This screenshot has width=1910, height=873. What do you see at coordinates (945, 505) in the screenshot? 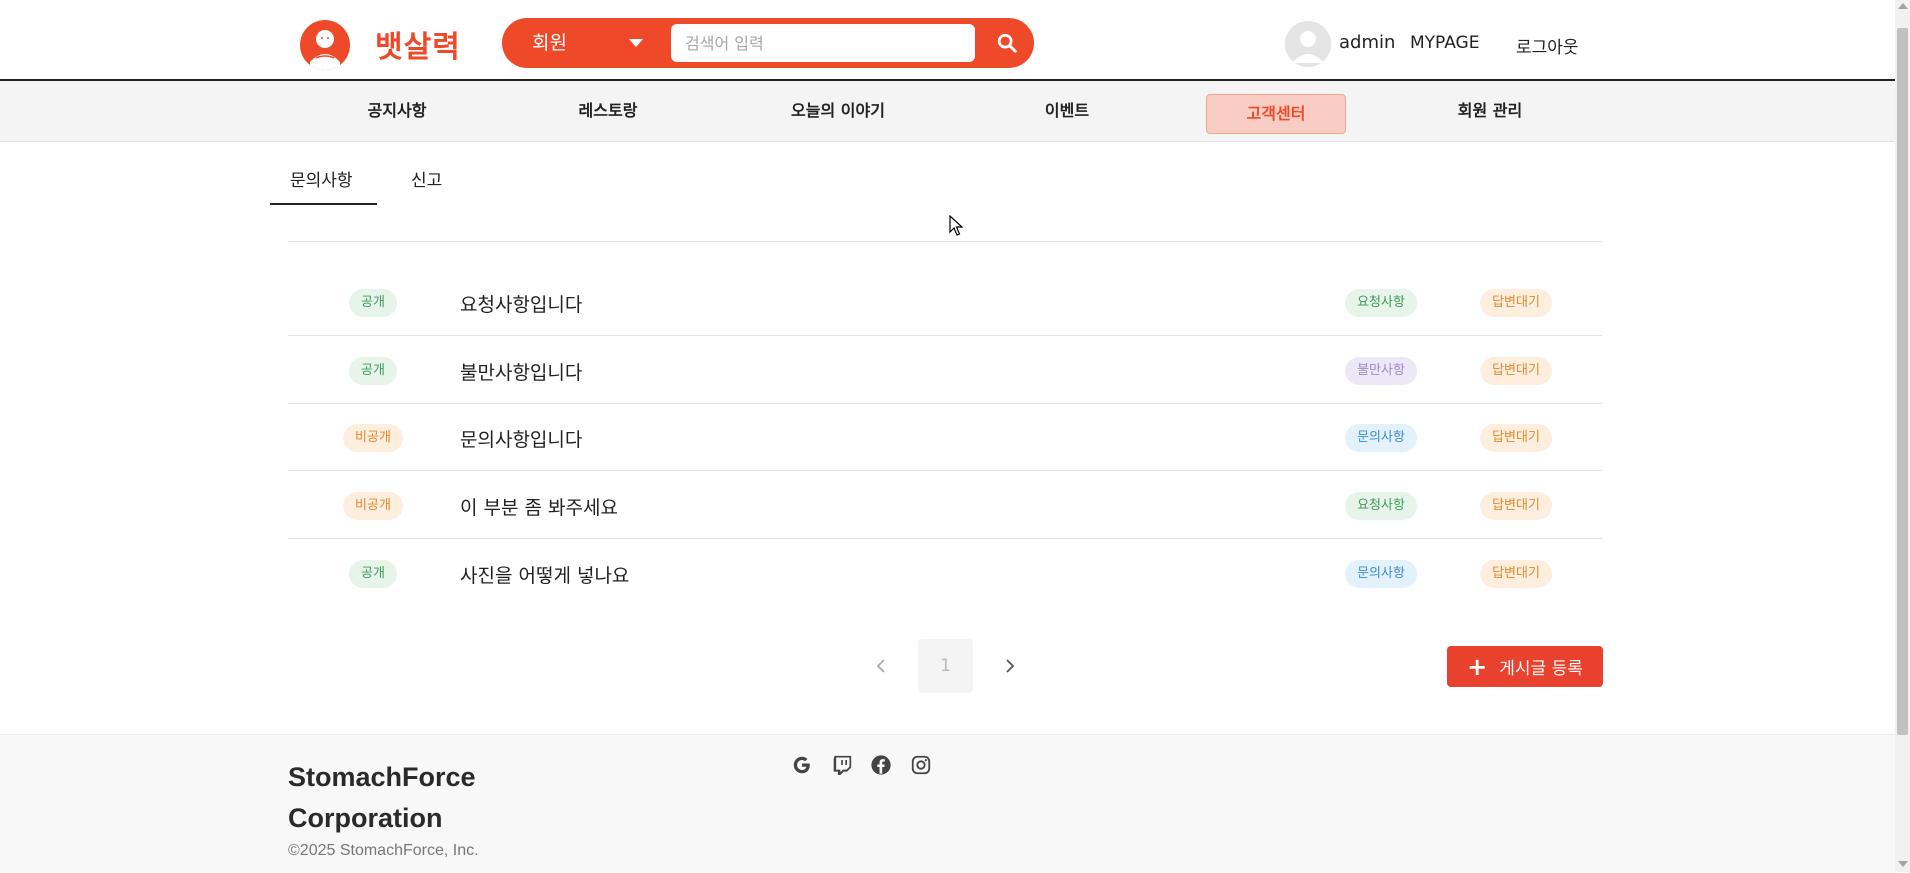
I see `list-item: 비공개 이 부분 좀 봐주세요 요청사항 답변대기` at bounding box center [945, 505].